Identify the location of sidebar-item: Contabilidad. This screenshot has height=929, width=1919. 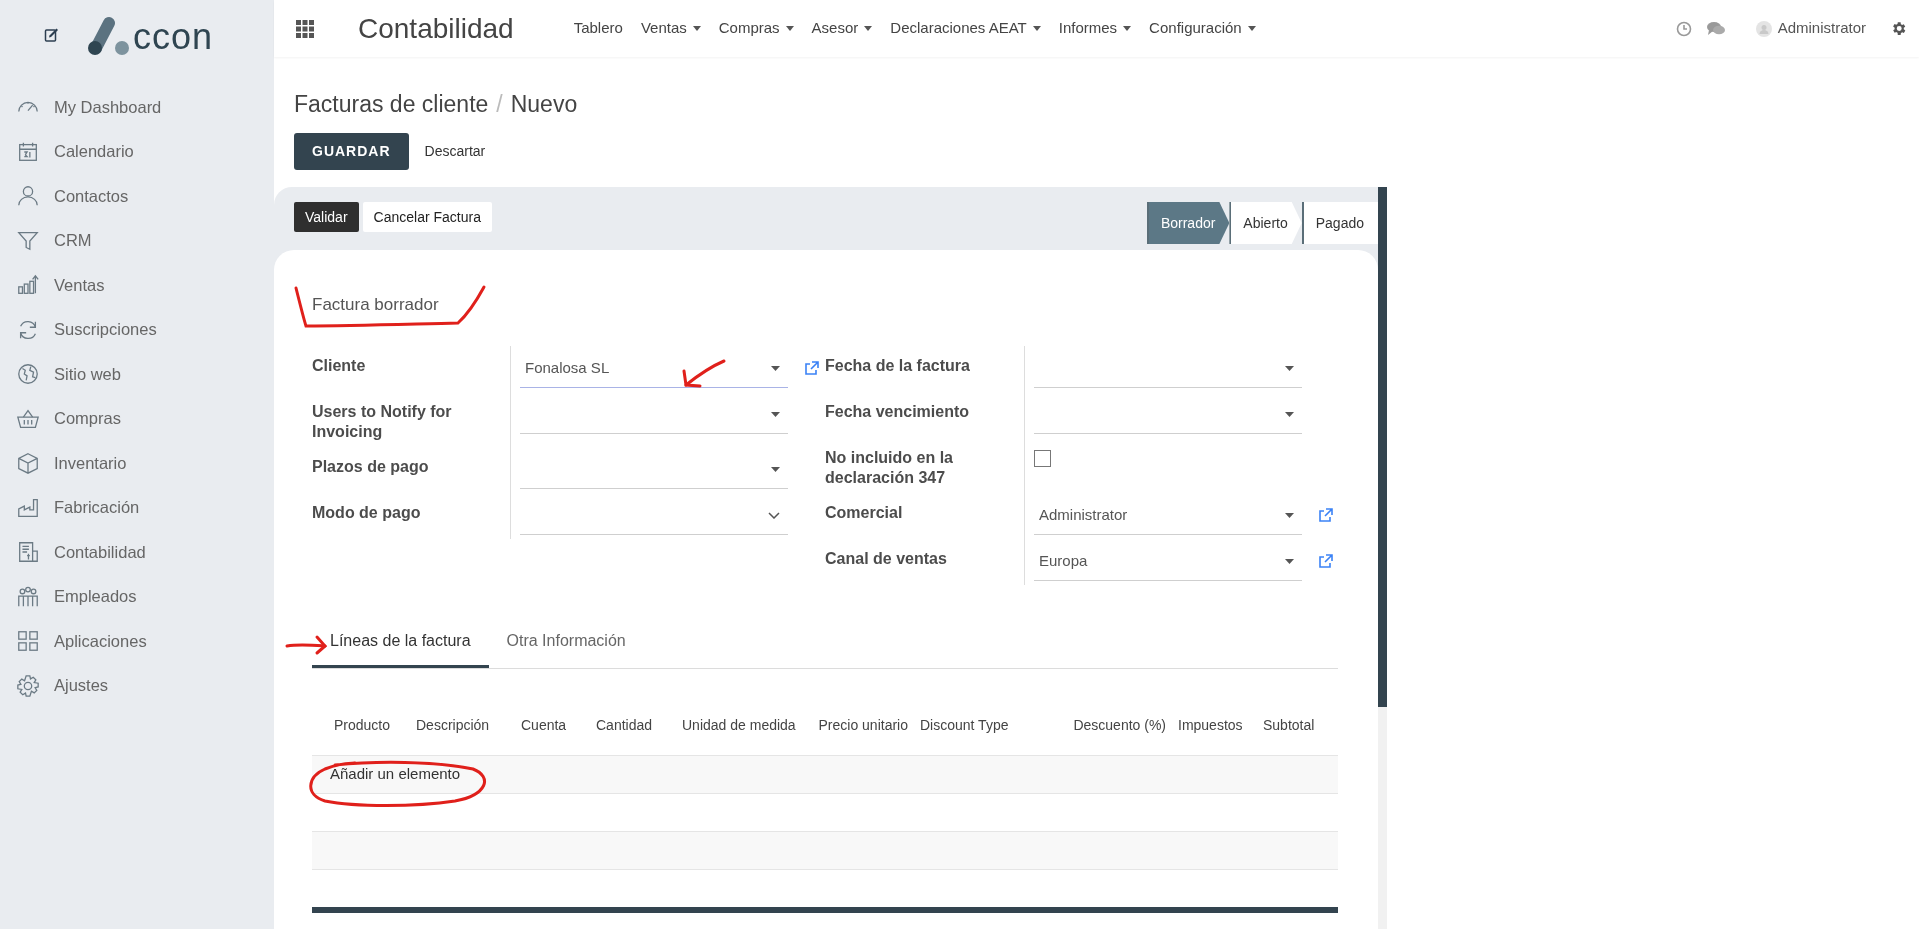
(137, 552).